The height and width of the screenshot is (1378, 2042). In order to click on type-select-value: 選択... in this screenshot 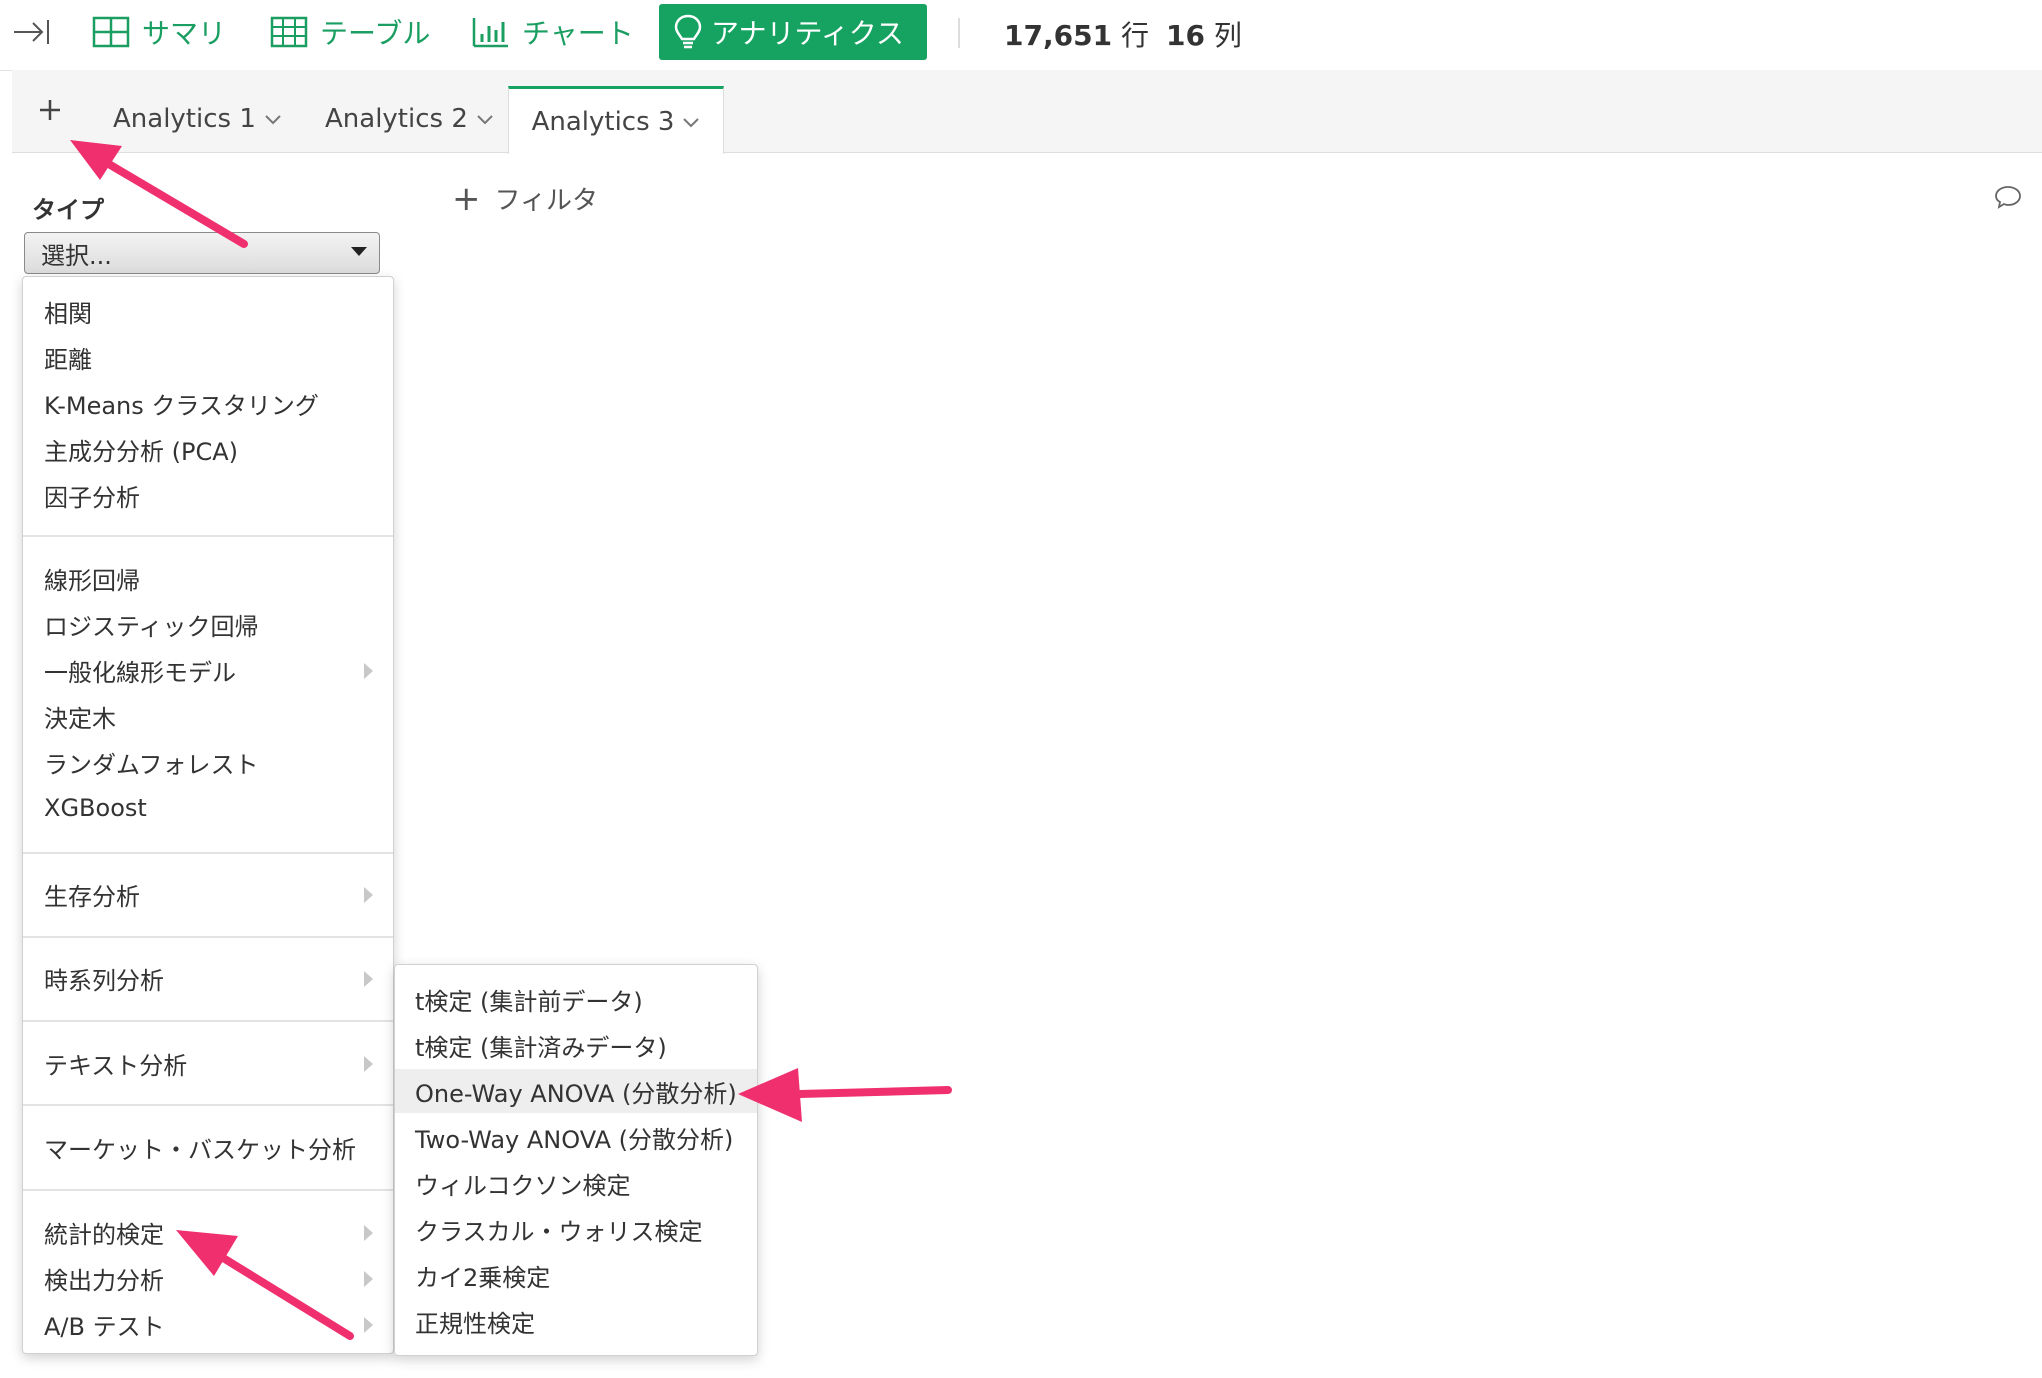, I will do `click(76, 255)`.